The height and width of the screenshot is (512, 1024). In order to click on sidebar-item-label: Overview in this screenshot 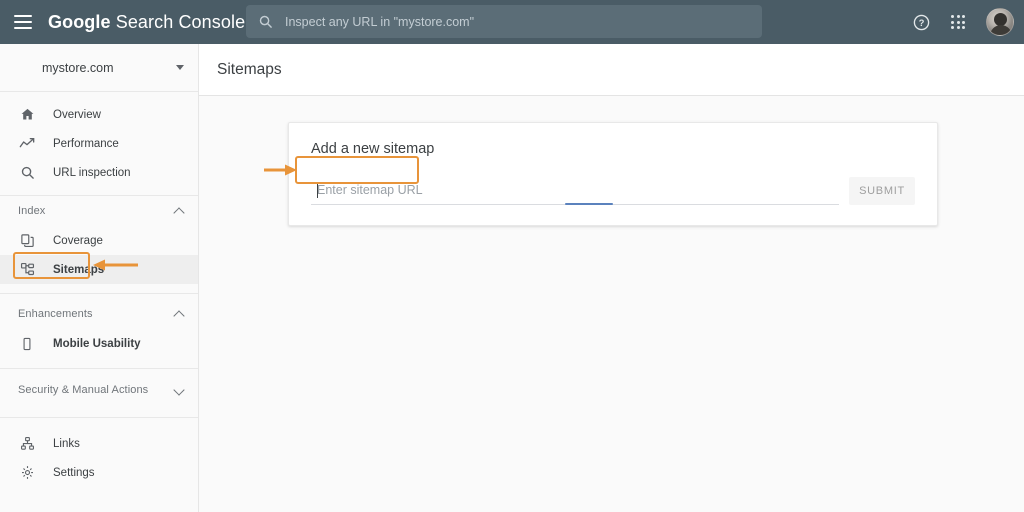, I will do `click(77, 114)`.